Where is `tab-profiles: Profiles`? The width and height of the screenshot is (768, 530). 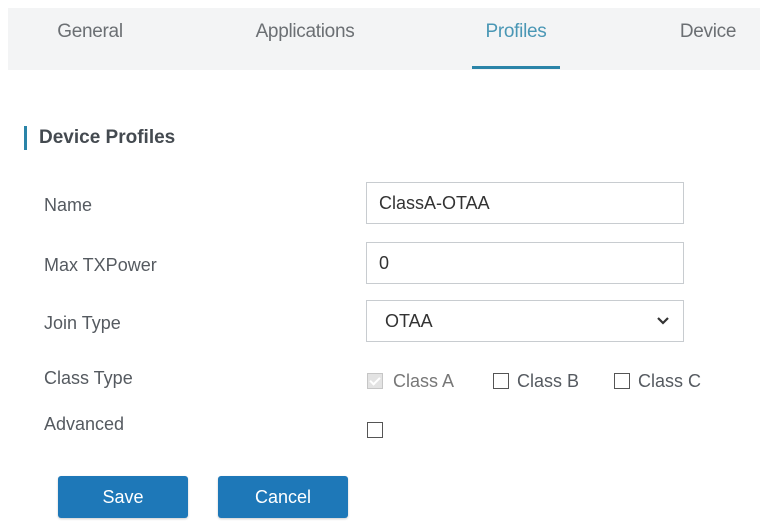
tab-profiles: Profiles is located at coordinates (516, 39).